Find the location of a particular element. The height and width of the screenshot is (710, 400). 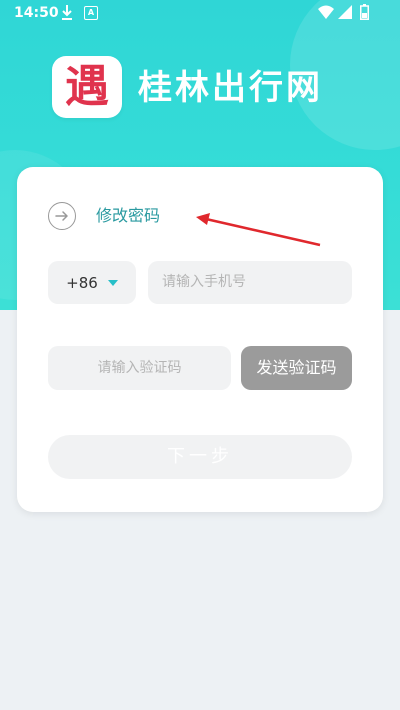

status-time: 14:50 is located at coordinates (36, 13).